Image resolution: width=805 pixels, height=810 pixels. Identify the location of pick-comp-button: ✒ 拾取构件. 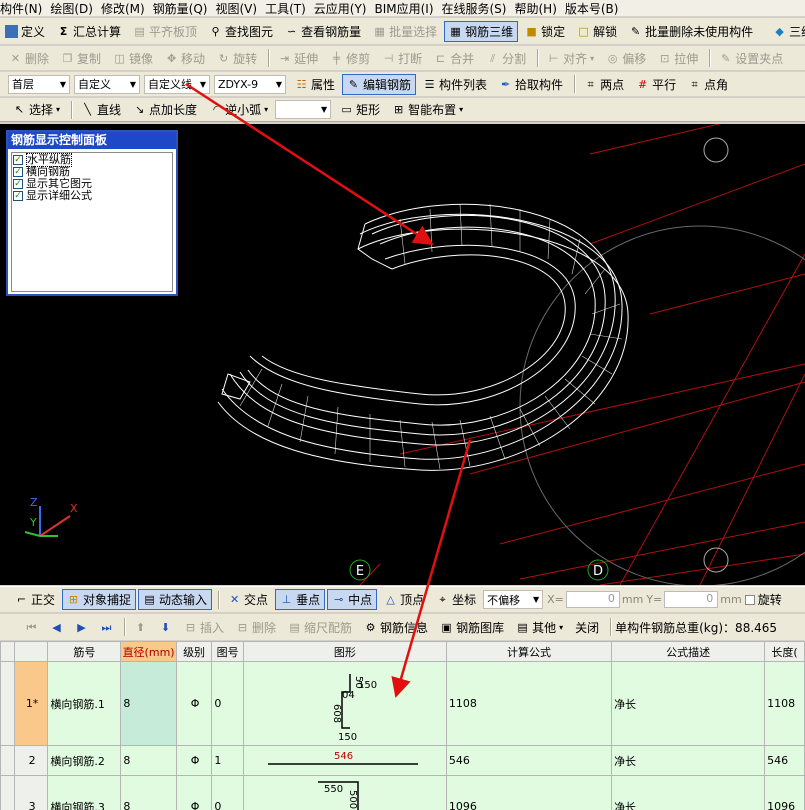
(531, 84).